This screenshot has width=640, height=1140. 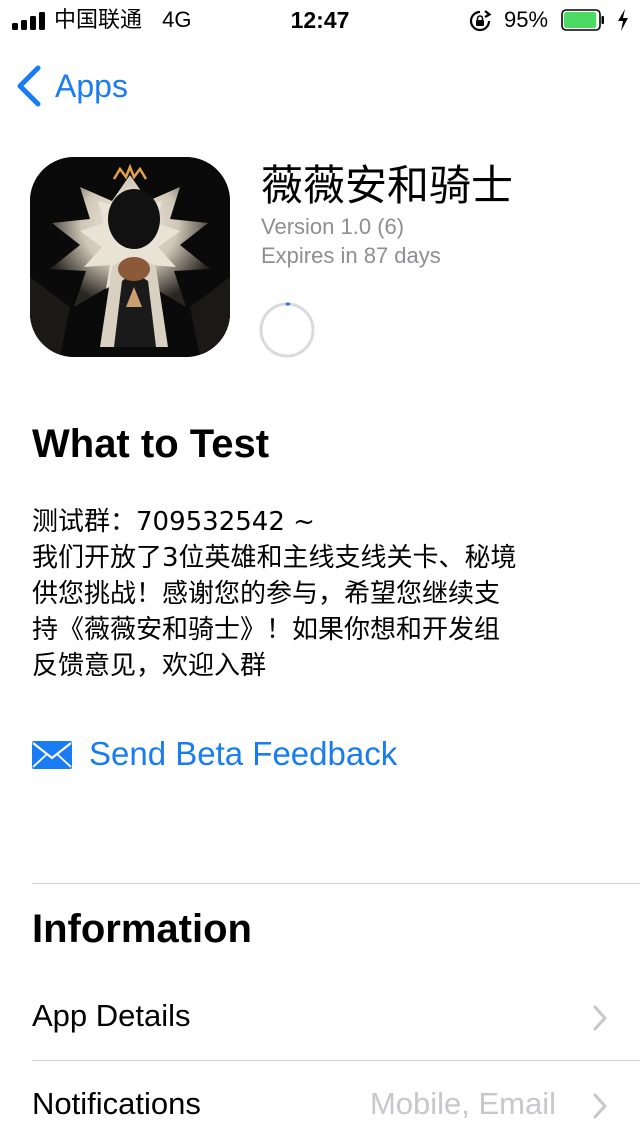 I want to click on test-notes-line: 我们开放了3位英雄和主线支线关卡、秘境, so click(x=274, y=558).